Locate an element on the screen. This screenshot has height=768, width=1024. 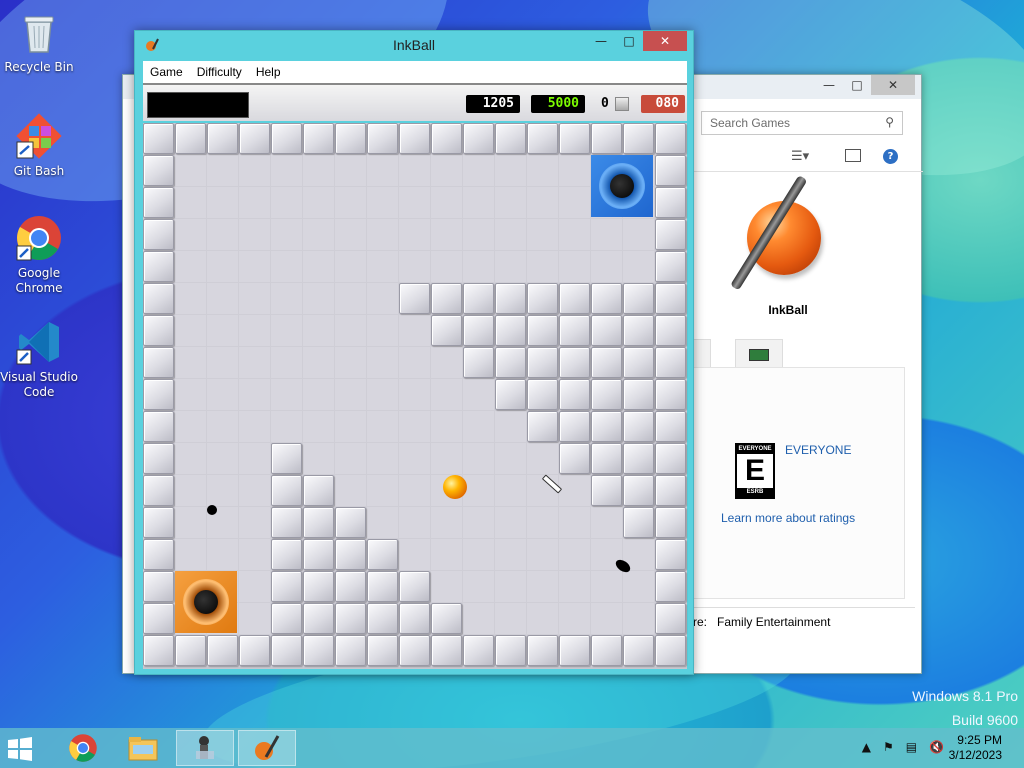
menu-game: Game is located at coordinates (166, 72).